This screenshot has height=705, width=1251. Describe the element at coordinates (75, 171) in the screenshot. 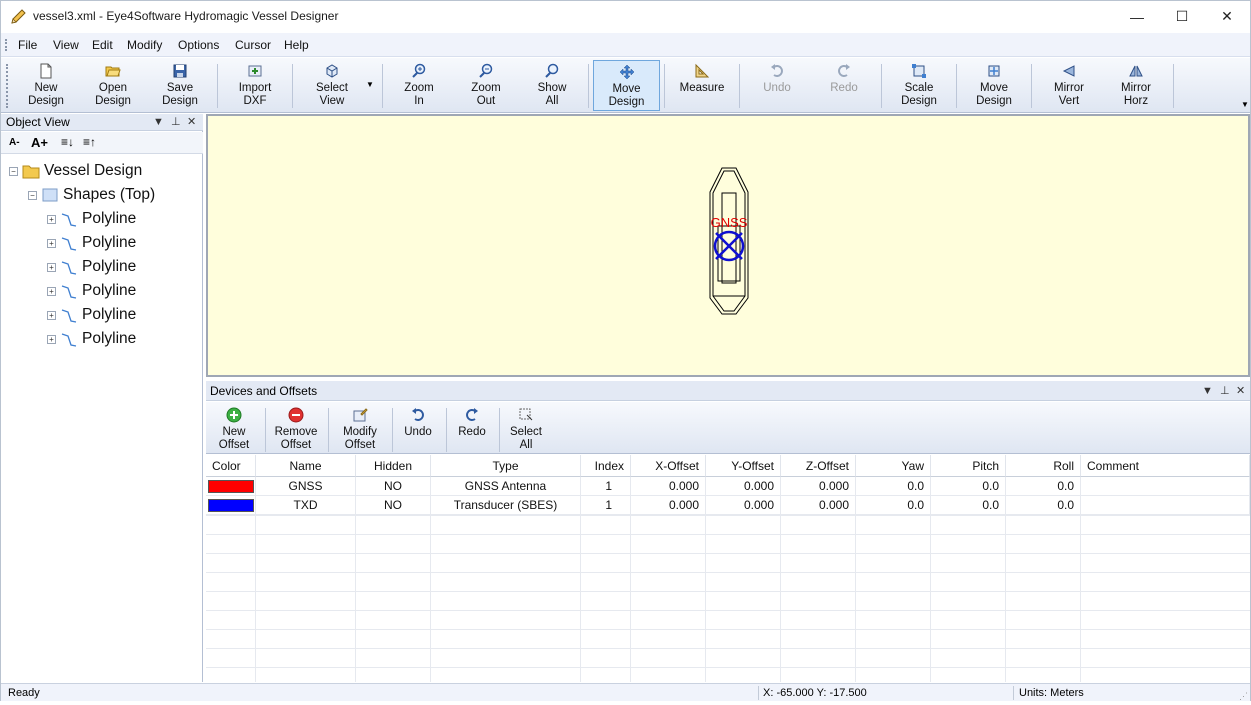

I see `tree-item-vessel-design: − Vessel Design` at that location.